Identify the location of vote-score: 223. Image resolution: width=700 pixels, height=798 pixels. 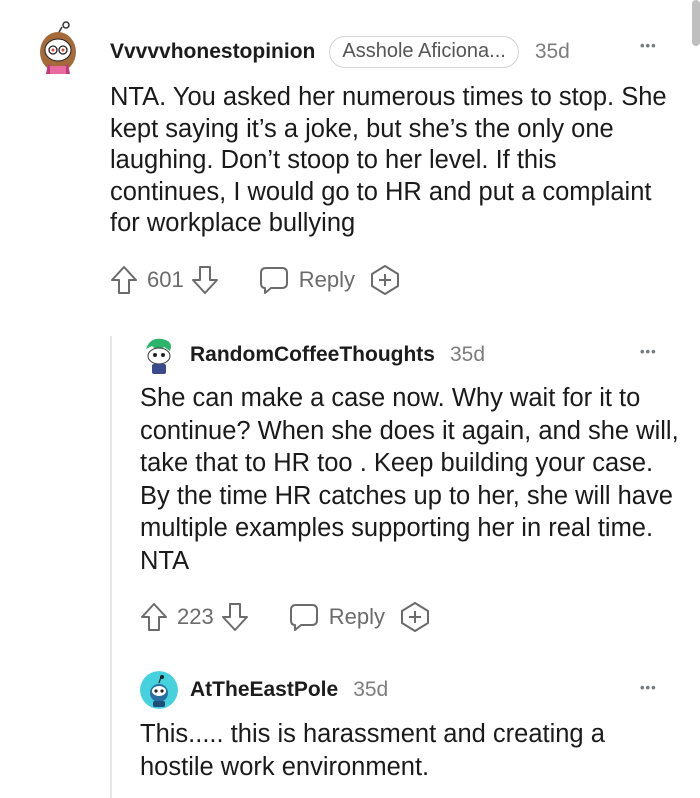
(195, 616).